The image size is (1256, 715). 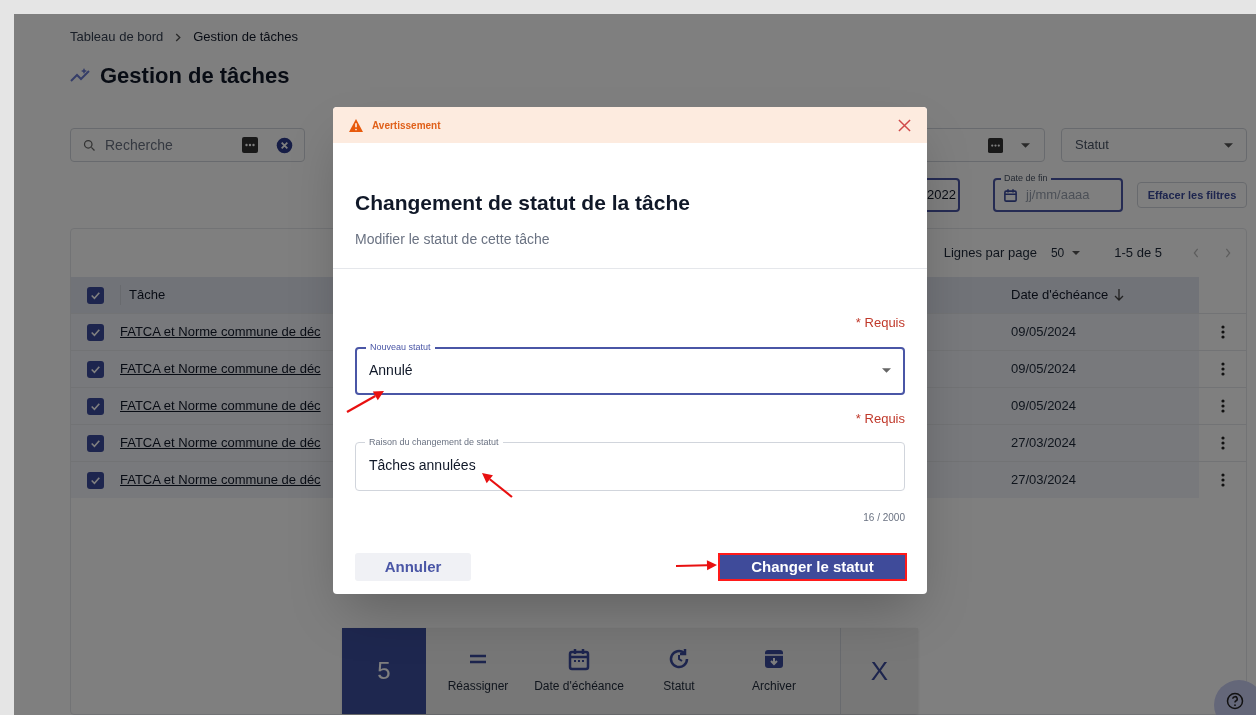 What do you see at coordinates (812, 567) in the screenshot?
I see `change-status-button: Changer le statut` at bounding box center [812, 567].